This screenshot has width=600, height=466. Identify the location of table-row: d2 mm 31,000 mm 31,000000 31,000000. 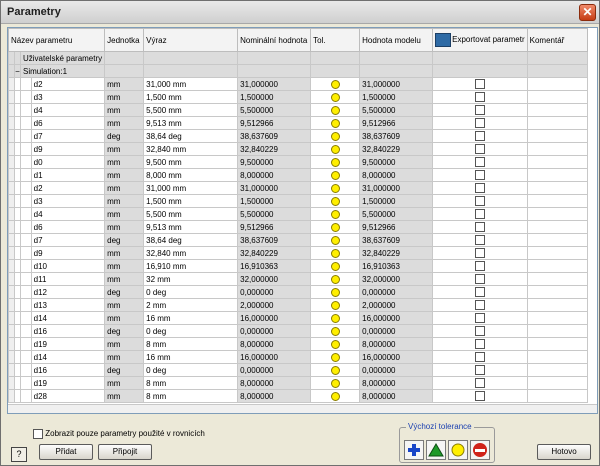
(298, 84).